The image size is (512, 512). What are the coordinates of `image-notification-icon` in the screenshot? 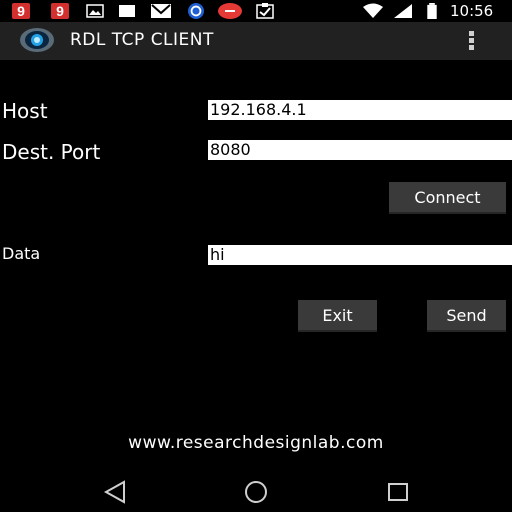 It's located at (95, 11).